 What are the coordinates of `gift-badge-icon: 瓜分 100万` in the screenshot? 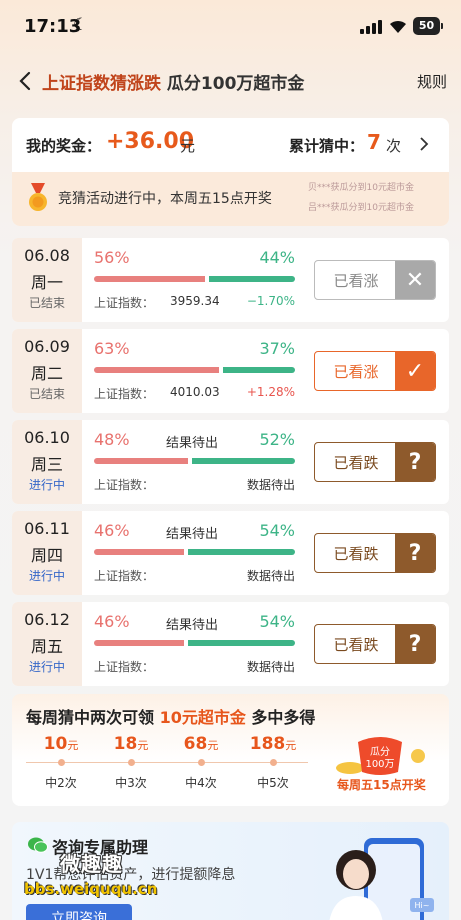 It's located at (380, 756).